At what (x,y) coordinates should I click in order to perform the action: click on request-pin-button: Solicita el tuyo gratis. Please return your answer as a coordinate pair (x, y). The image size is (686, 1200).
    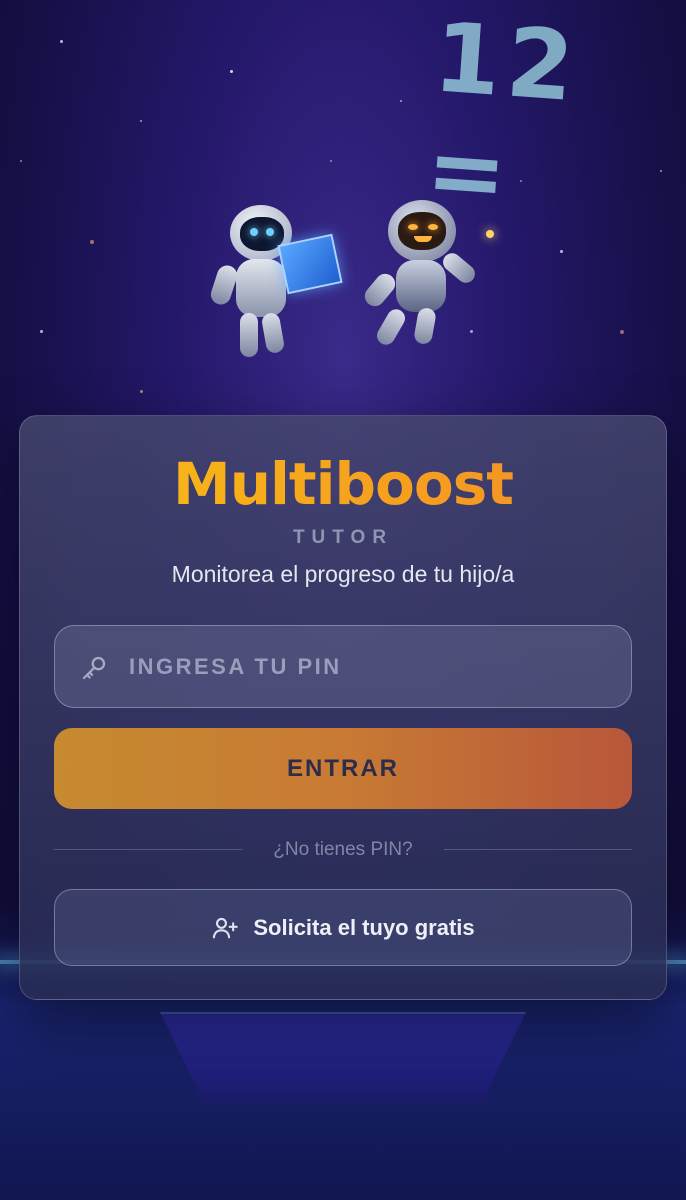
    Looking at the image, I should click on (343, 927).